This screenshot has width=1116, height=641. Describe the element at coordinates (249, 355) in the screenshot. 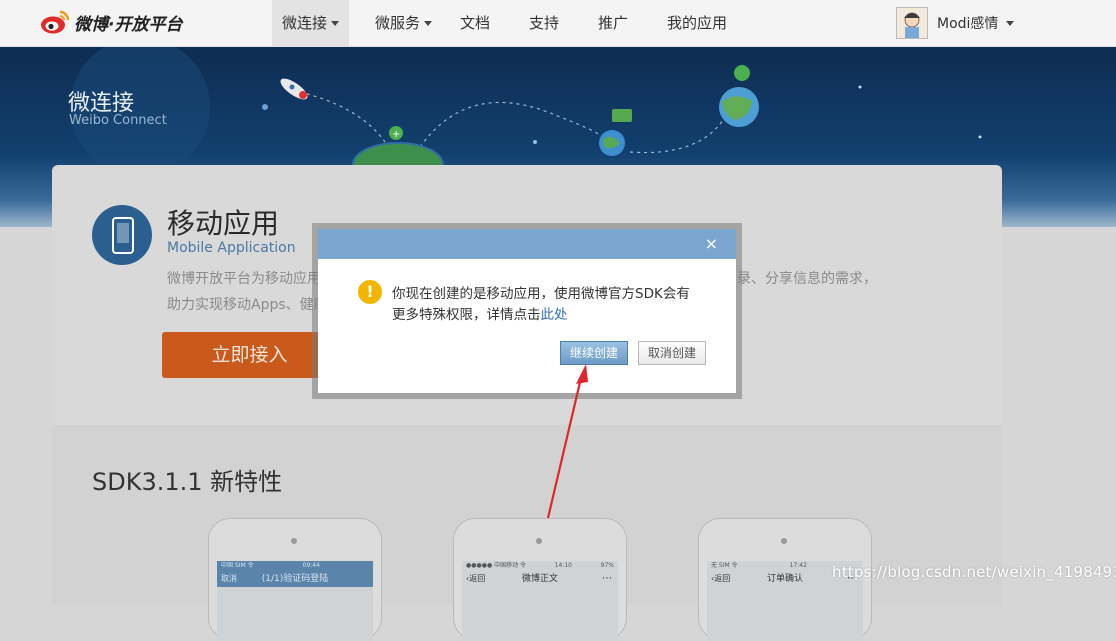

I see `connect-now-button: 立即接入` at that location.